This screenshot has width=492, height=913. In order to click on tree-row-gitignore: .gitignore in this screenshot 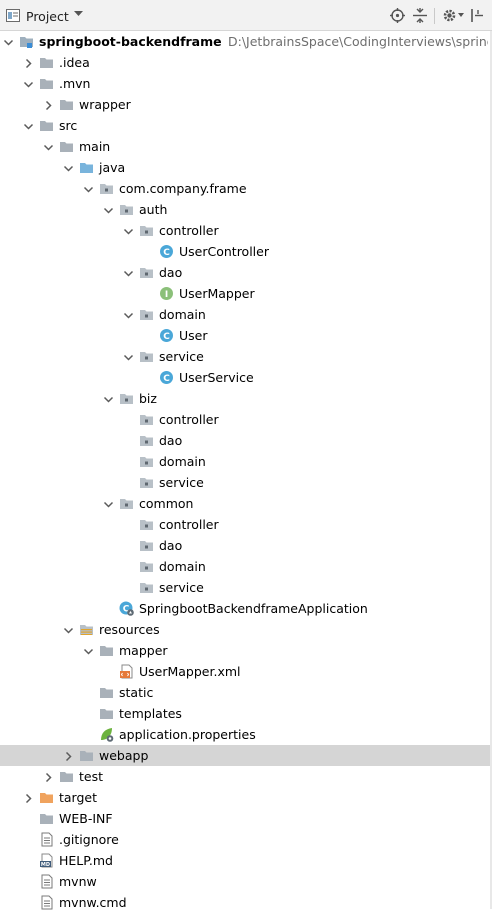, I will do `click(246, 839)`.